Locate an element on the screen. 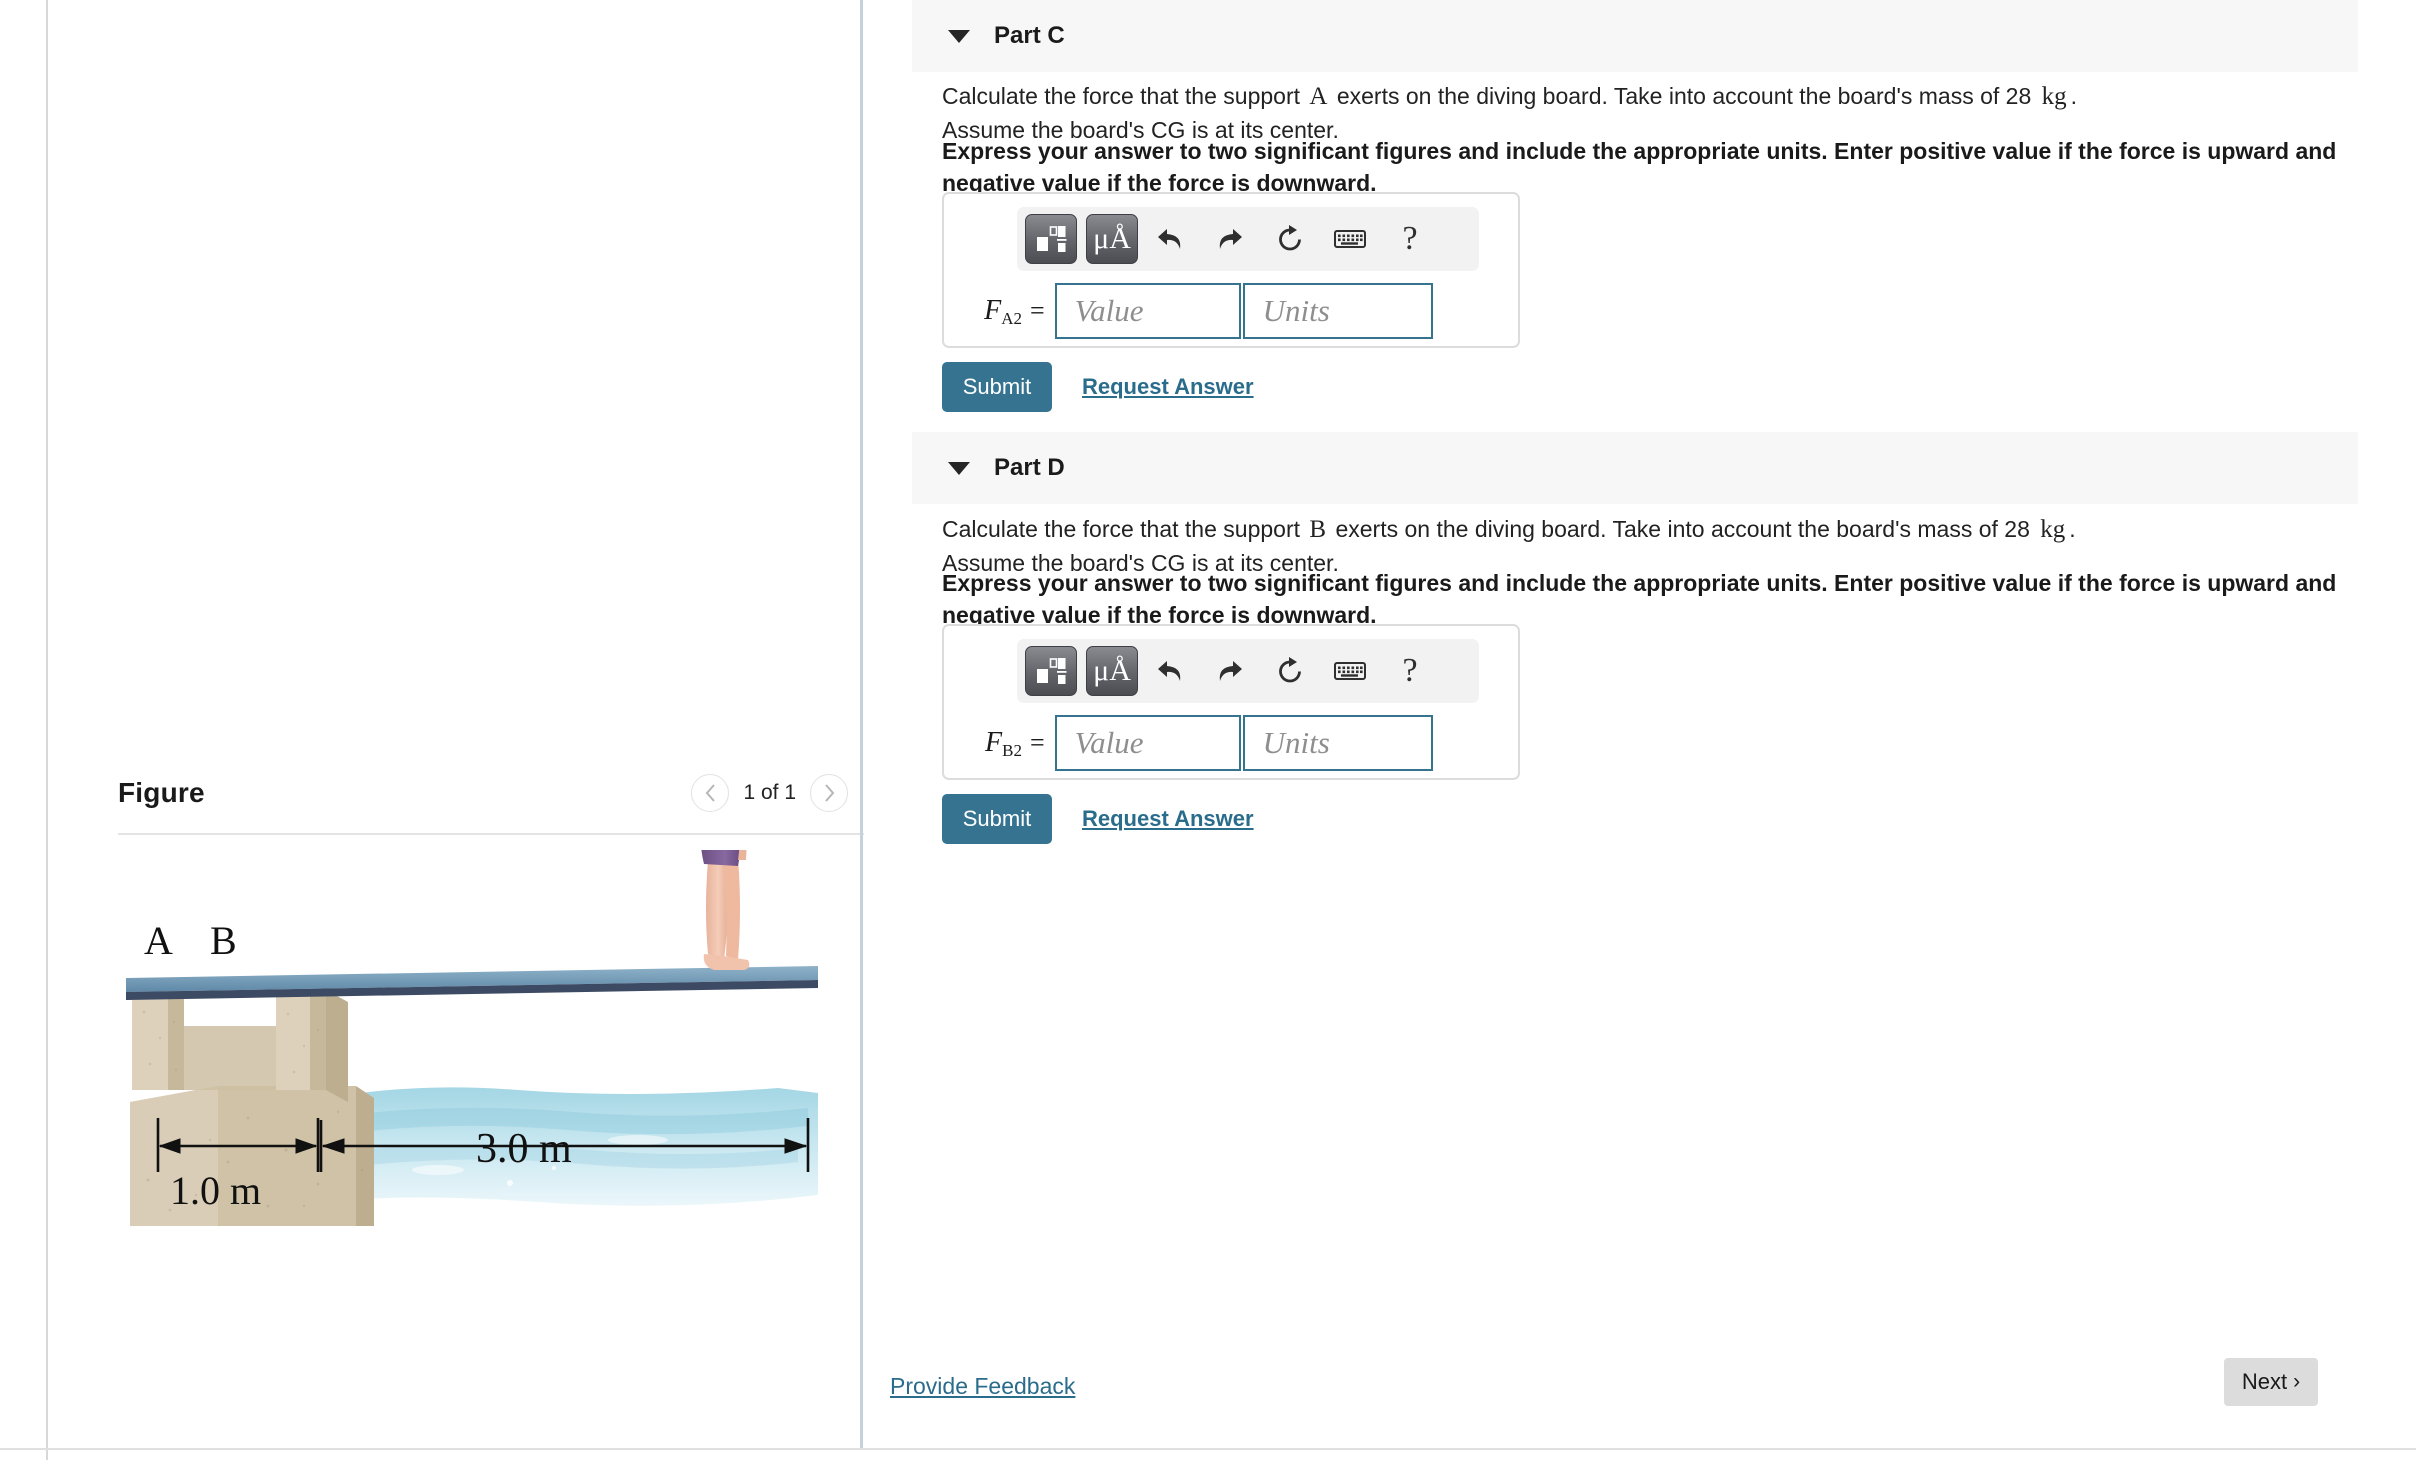 The image size is (2416, 1460). part-c-force-letter: F is located at coordinates (993, 310).